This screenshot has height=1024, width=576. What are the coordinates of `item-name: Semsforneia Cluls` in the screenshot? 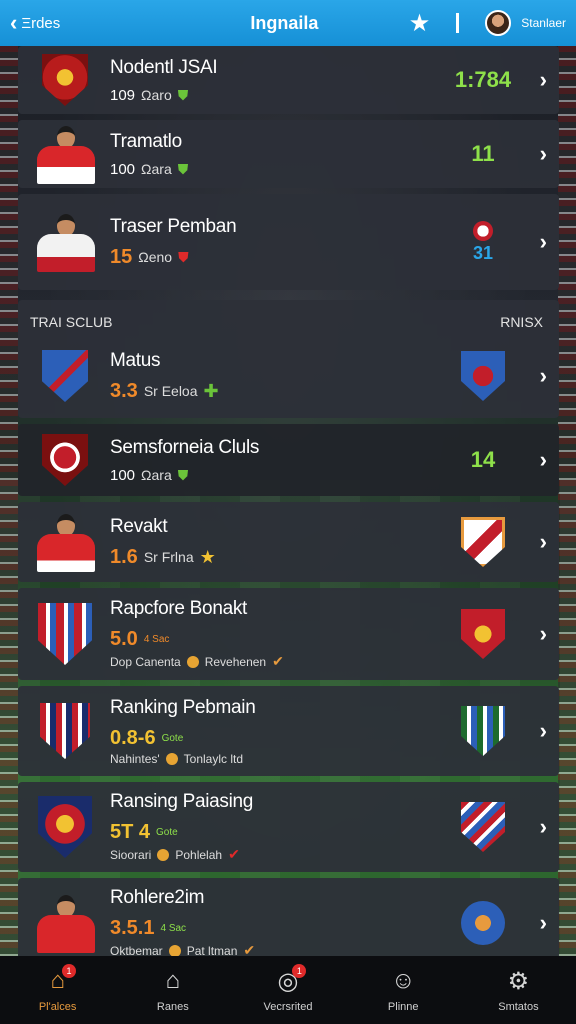 It's located at (185, 447).